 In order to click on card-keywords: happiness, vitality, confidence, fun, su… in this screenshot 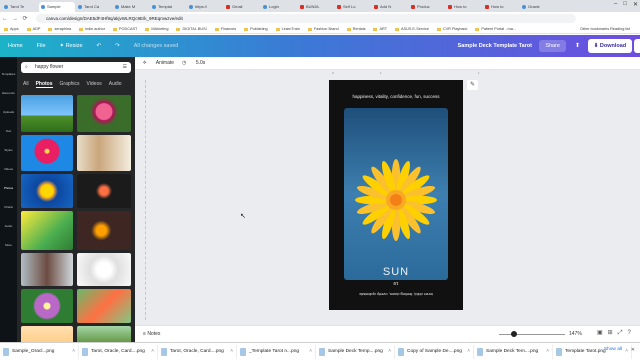, I will do `click(396, 96)`.